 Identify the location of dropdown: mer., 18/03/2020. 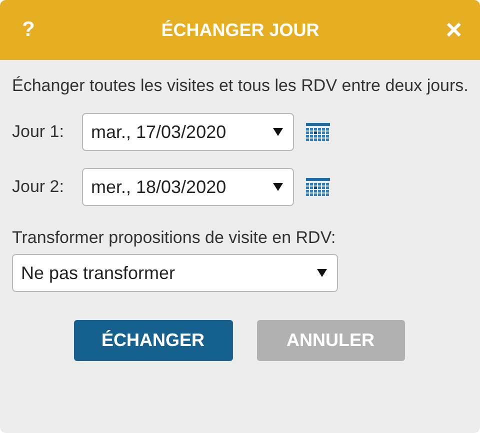
(188, 187).